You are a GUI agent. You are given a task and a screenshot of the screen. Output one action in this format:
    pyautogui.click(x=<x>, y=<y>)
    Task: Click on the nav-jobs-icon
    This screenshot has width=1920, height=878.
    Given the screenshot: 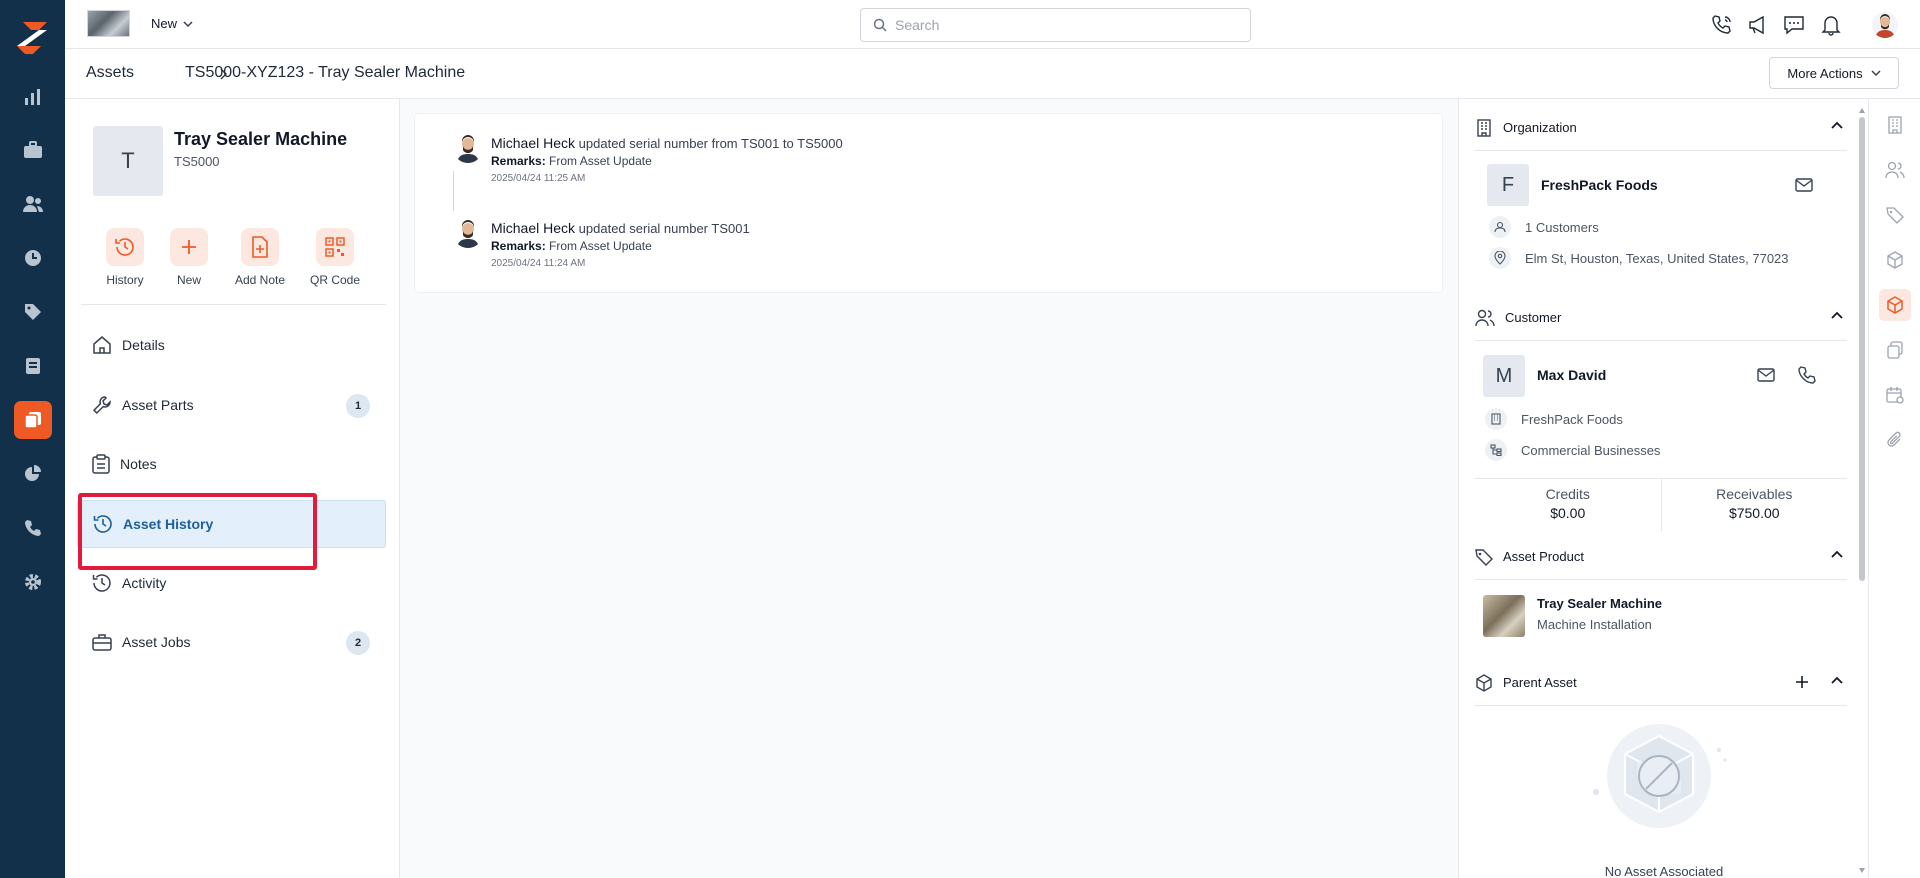 What is the action you would take?
    pyautogui.click(x=33, y=150)
    